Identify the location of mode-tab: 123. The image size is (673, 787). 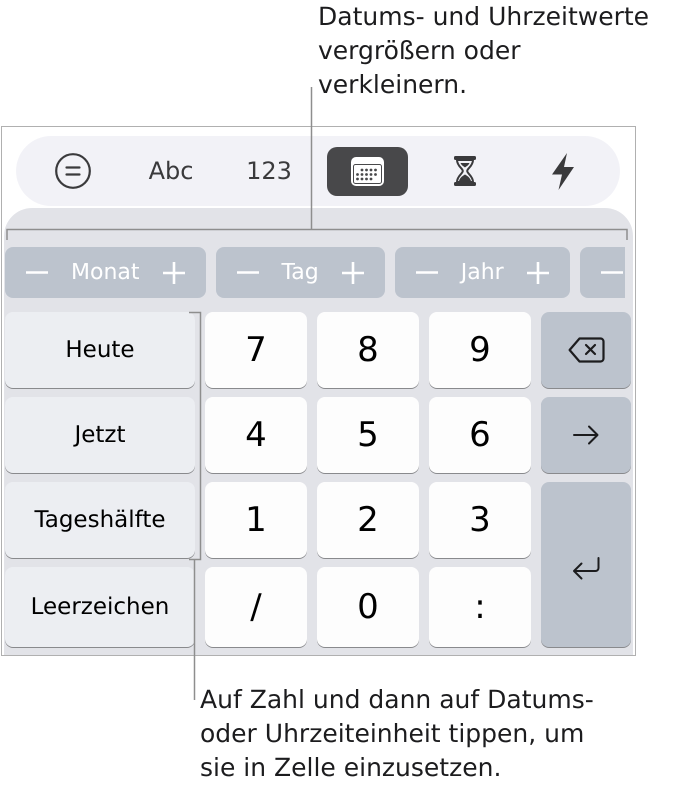
(269, 171).